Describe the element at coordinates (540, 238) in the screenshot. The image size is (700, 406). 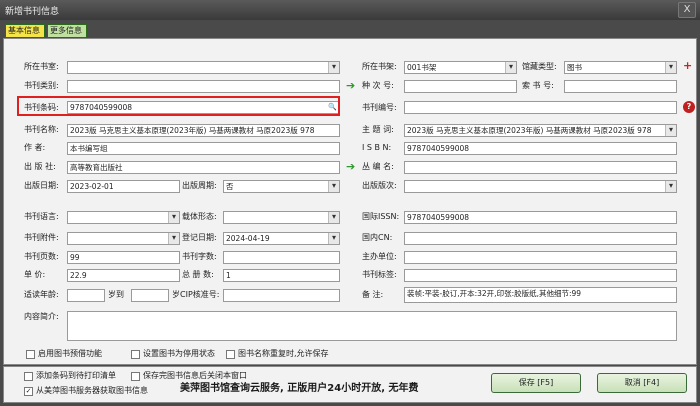
I see `cn-field` at that location.